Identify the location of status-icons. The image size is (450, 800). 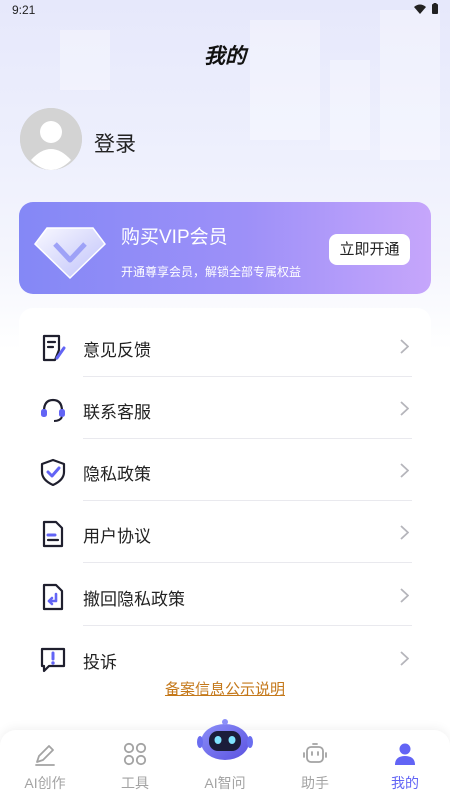
(426, 8).